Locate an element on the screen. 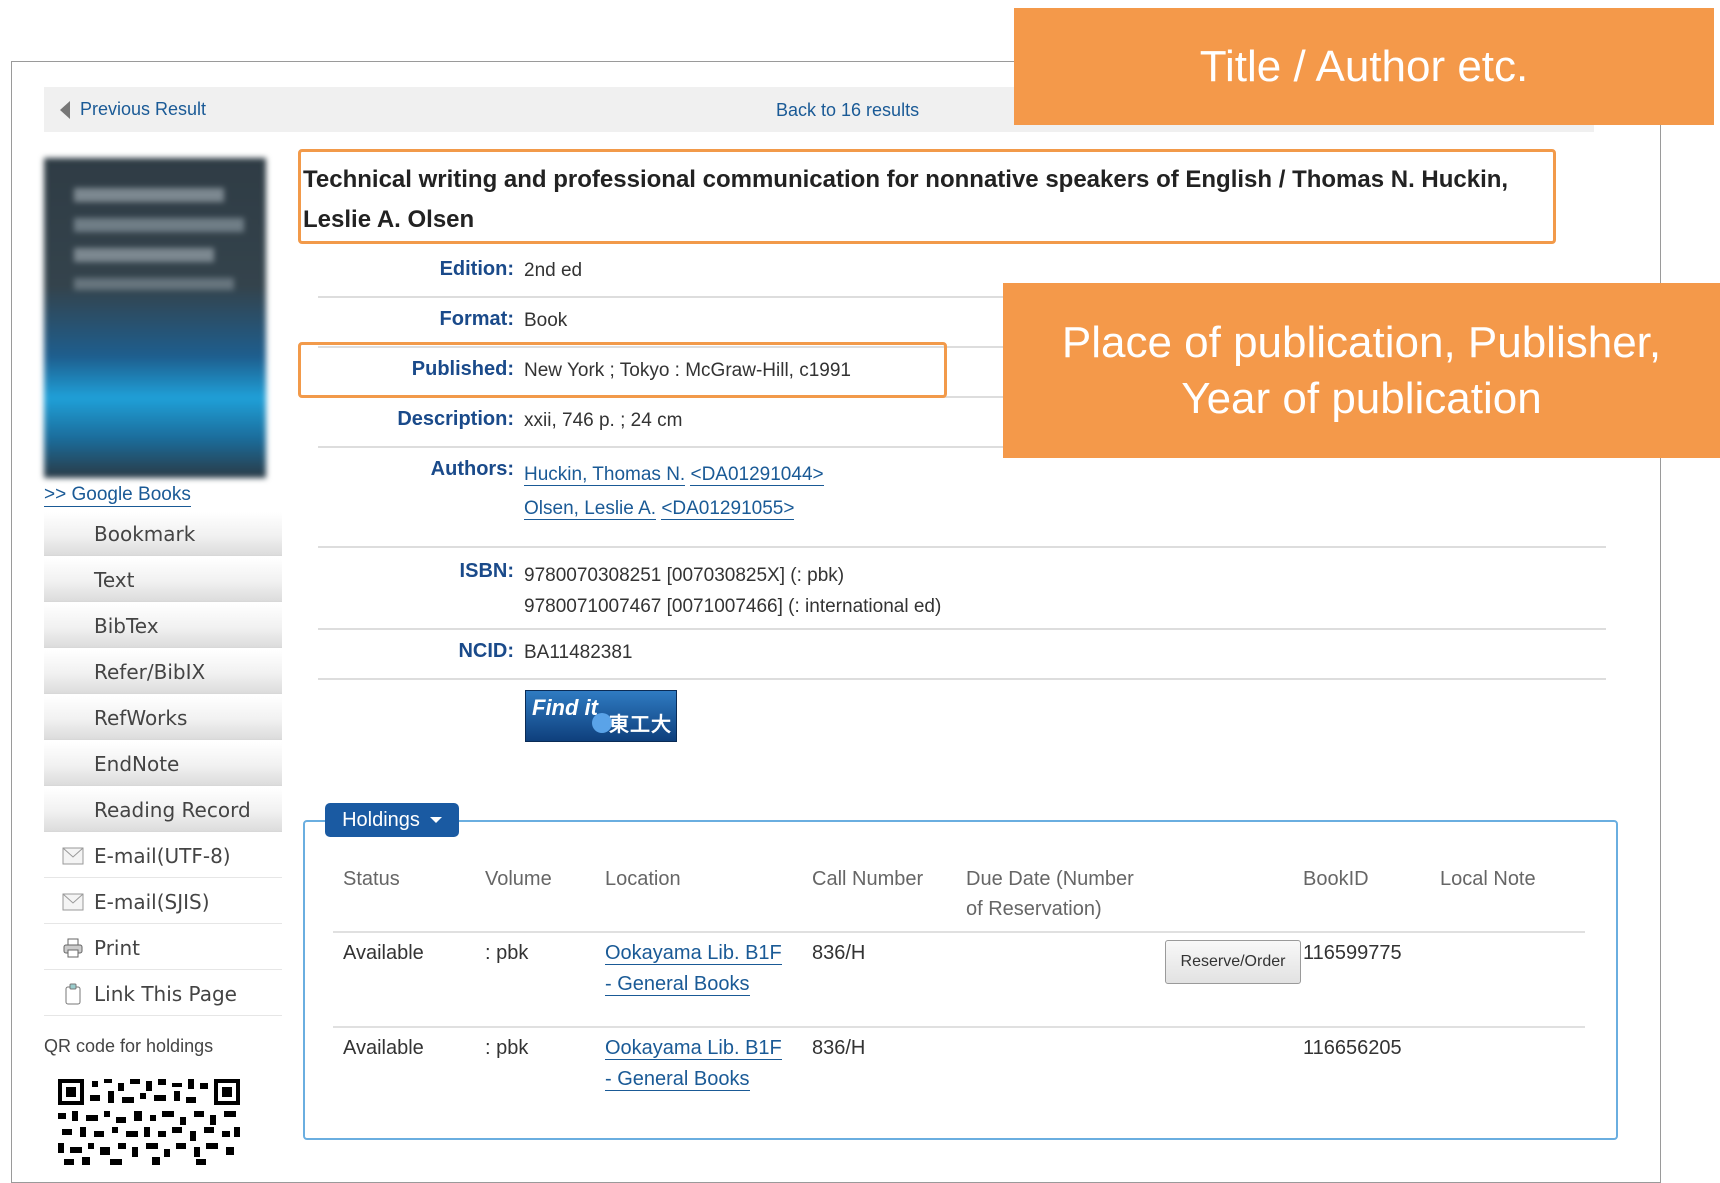  email-sjis-link: E-mail(SJIS) is located at coordinates (163, 902).